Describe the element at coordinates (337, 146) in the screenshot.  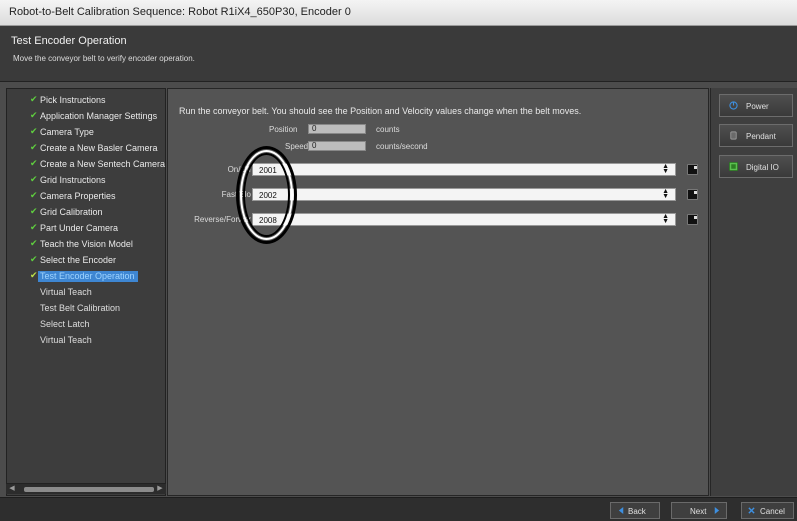
I see `speed-value: 0` at that location.